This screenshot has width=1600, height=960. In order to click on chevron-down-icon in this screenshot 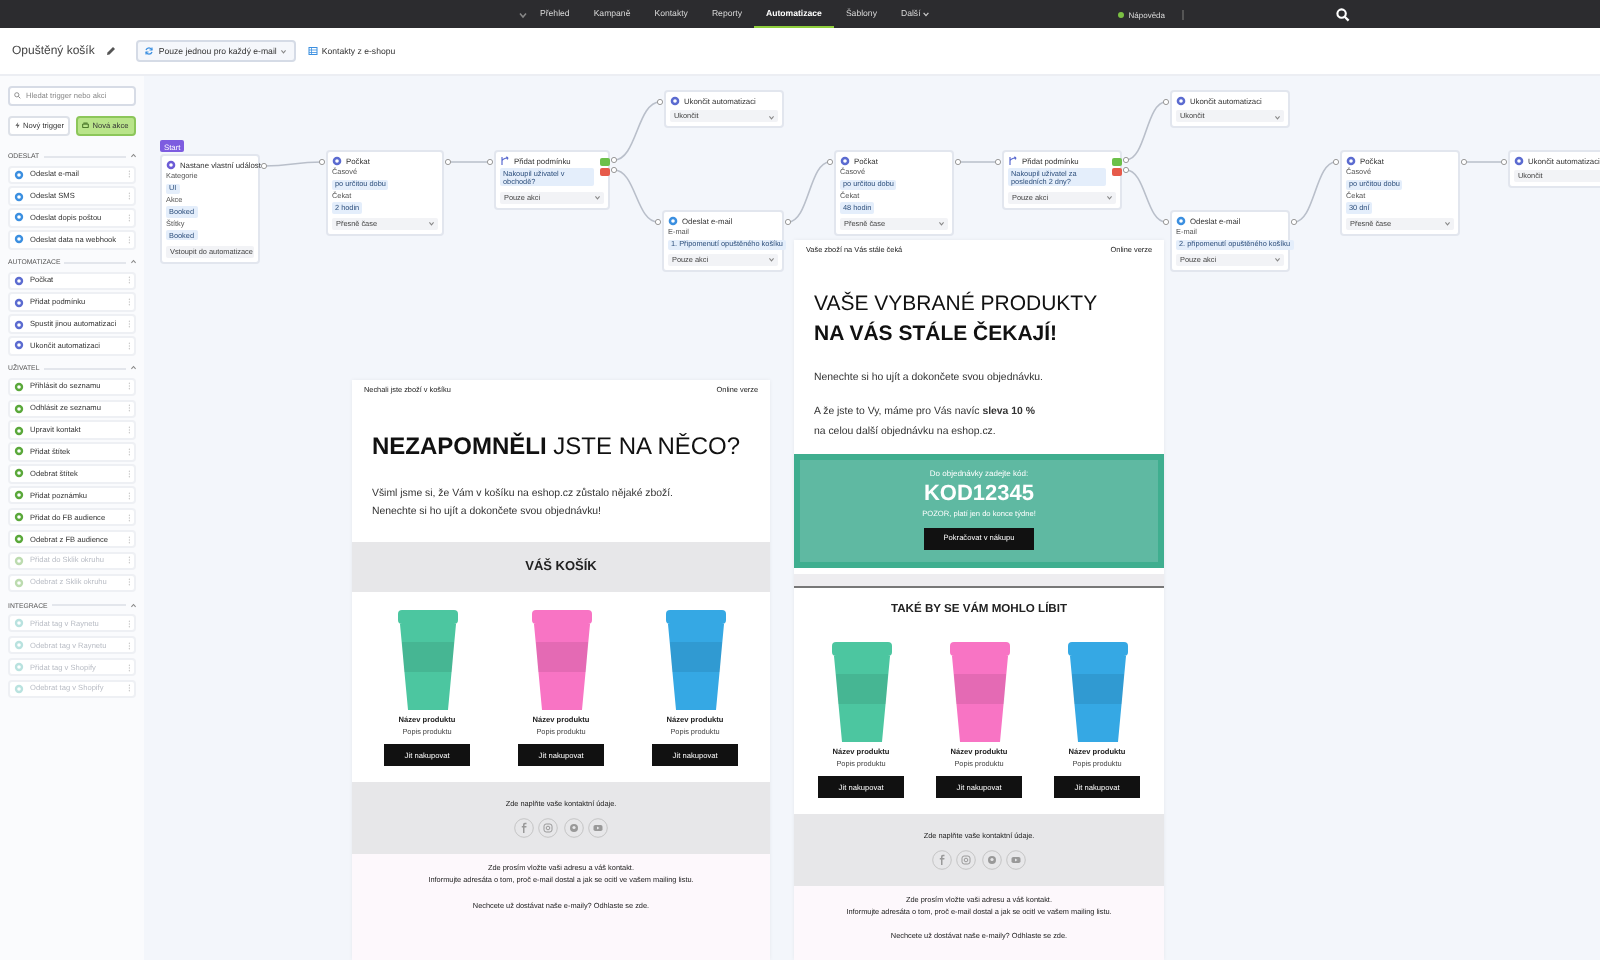, I will do `click(523, 14)`.